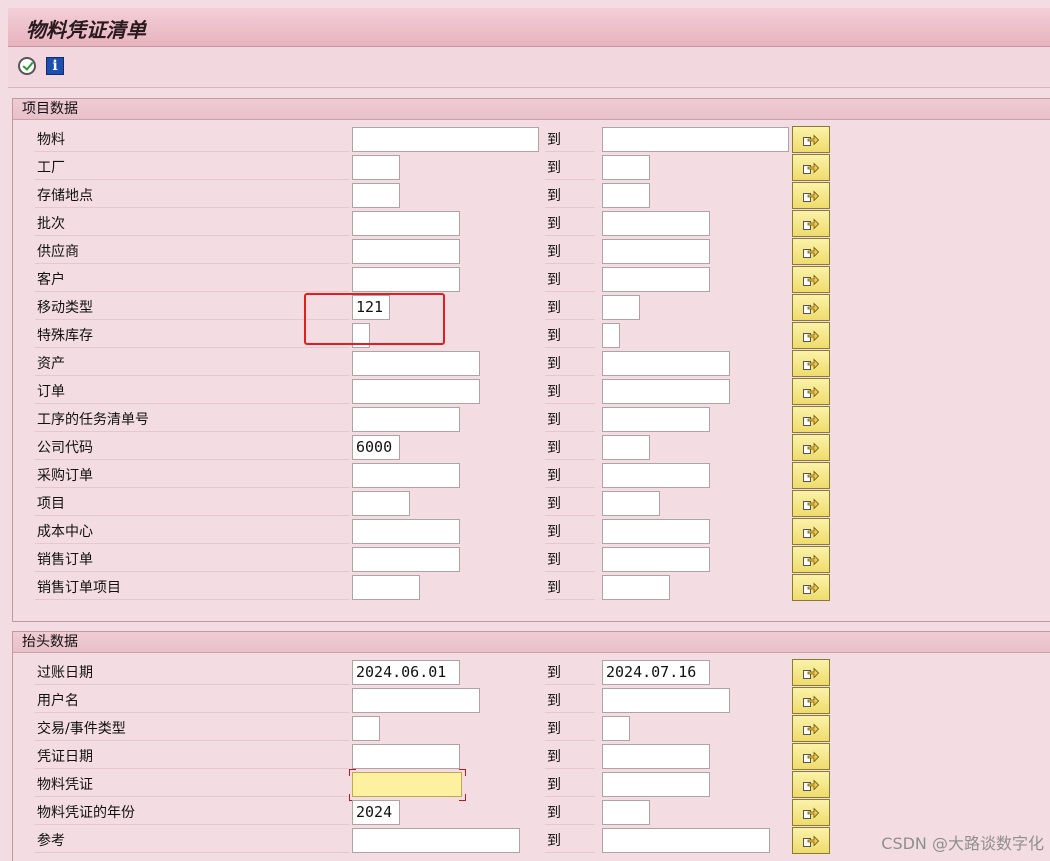 Image resolution: width=1050 pixels, height=861 pixels. What do you see at coordinates (406, 672) in the screenshot?
I see `range-from-input: 2024.06.01` at bounding box center [406, 672].